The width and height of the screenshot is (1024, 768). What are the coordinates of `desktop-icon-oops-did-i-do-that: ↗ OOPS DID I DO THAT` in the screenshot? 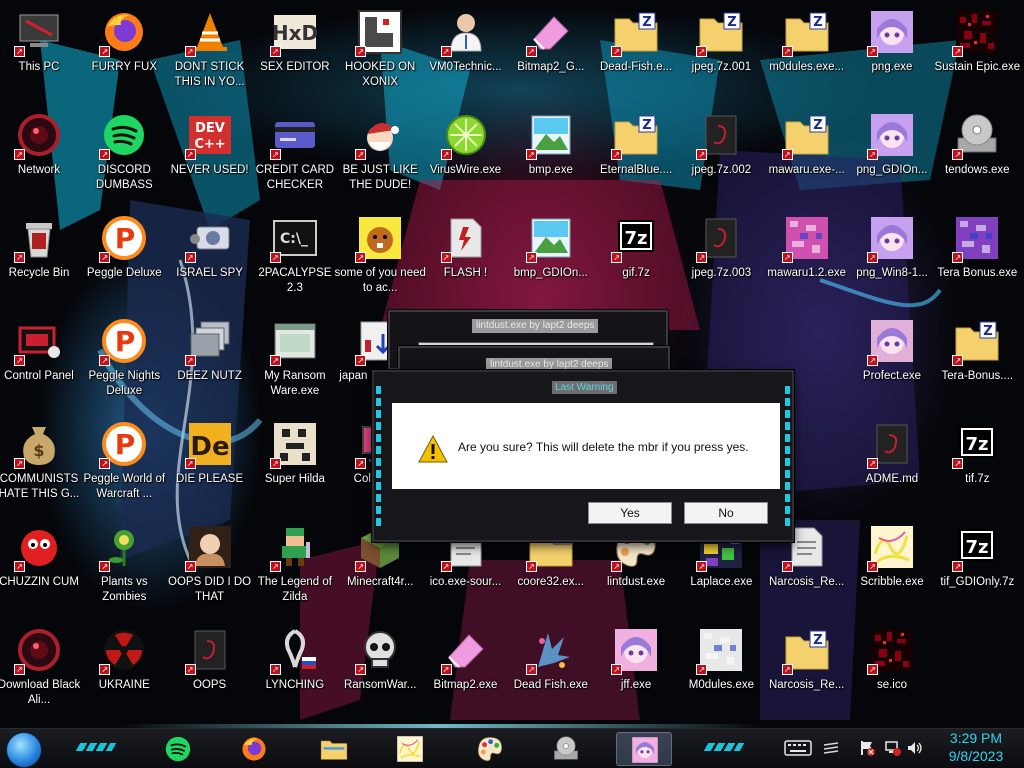 It's located at (210, 567).